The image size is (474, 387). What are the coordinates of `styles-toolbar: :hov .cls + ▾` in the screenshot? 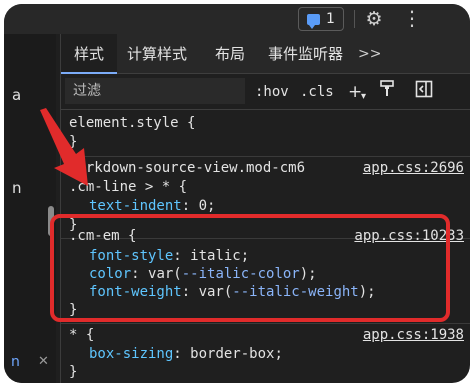 It's located at (265, 92).